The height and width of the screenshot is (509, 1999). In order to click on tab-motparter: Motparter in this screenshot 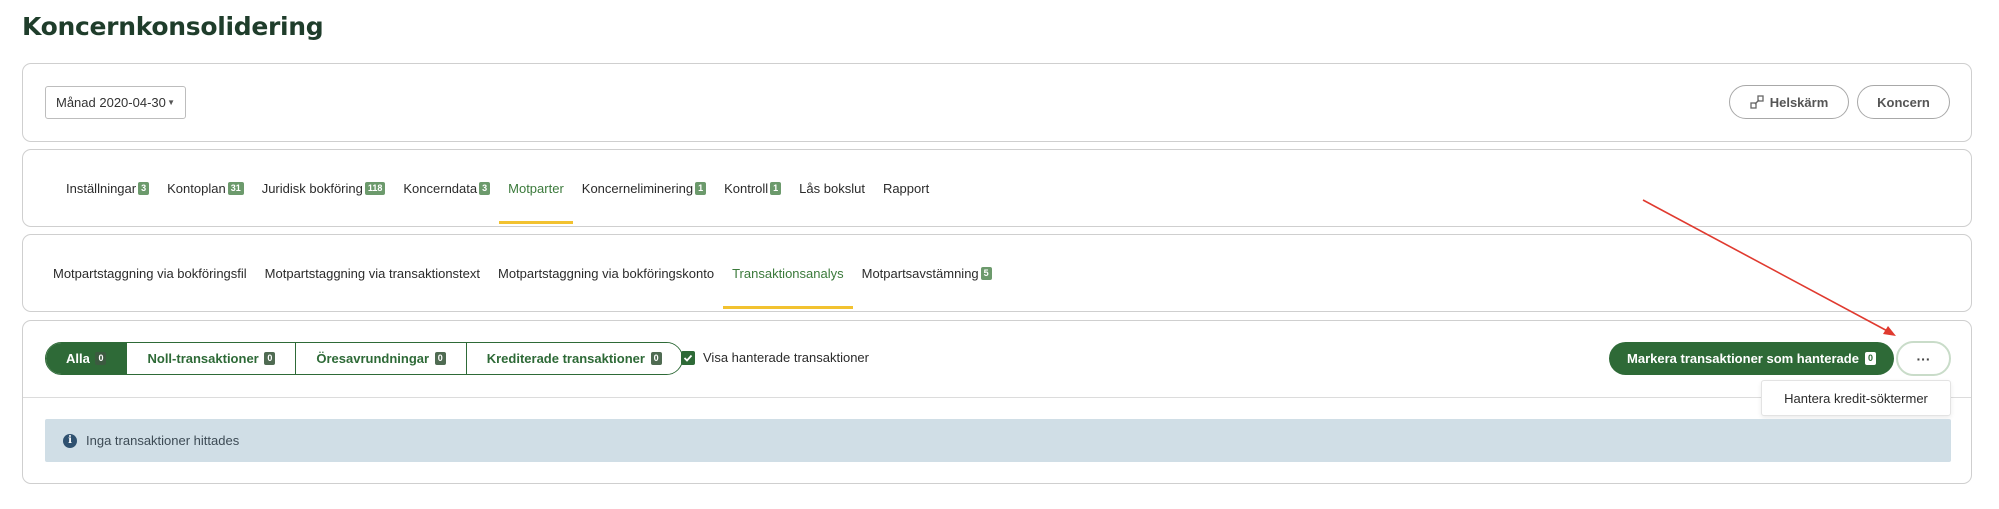, I will do `click(536, 188)`.